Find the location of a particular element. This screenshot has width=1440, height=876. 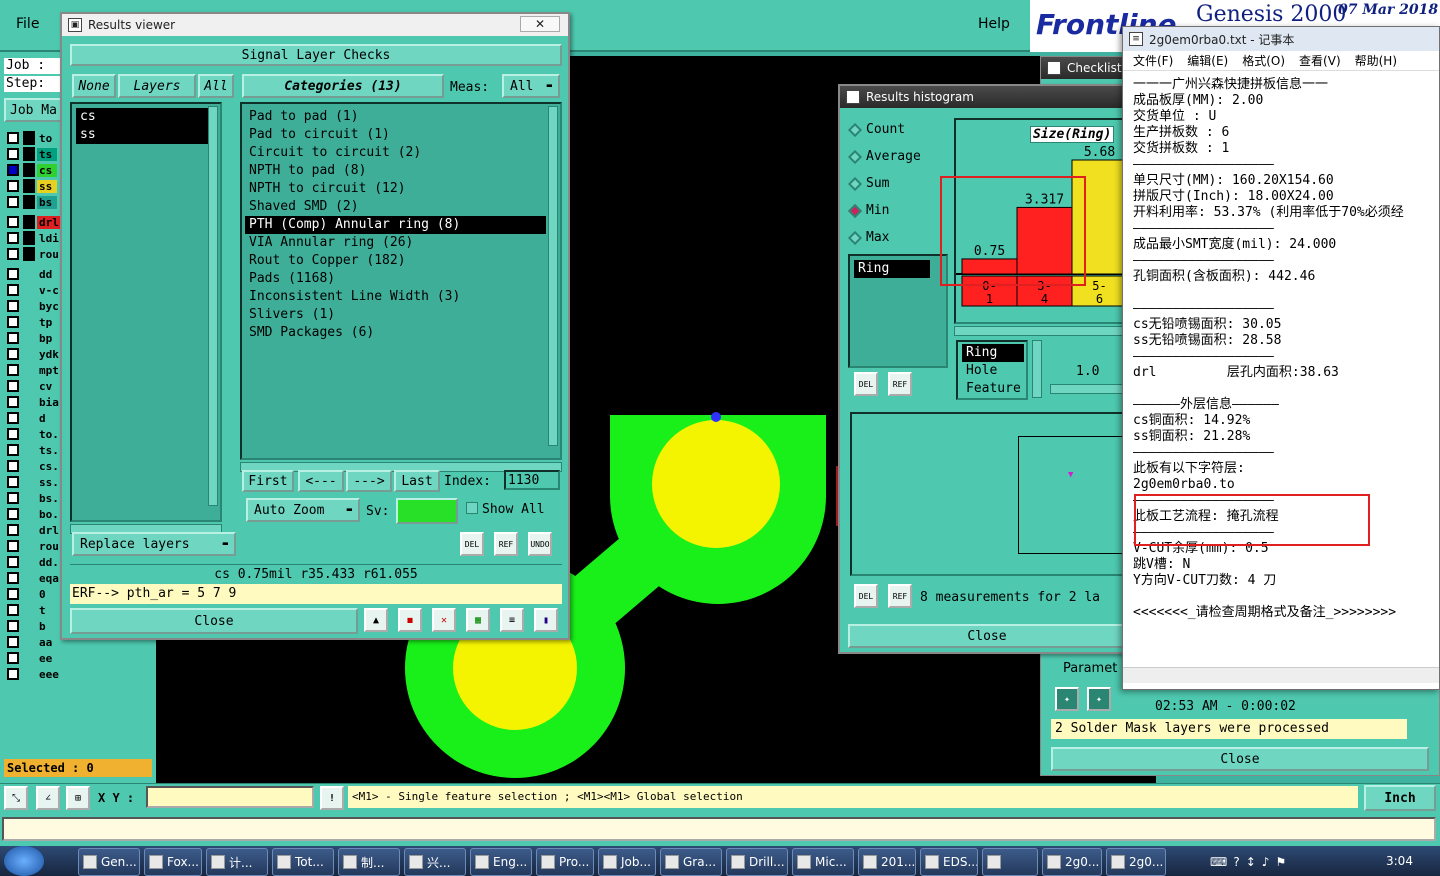

run-all-icon: ✦ is located at coordinates (1099, 699).